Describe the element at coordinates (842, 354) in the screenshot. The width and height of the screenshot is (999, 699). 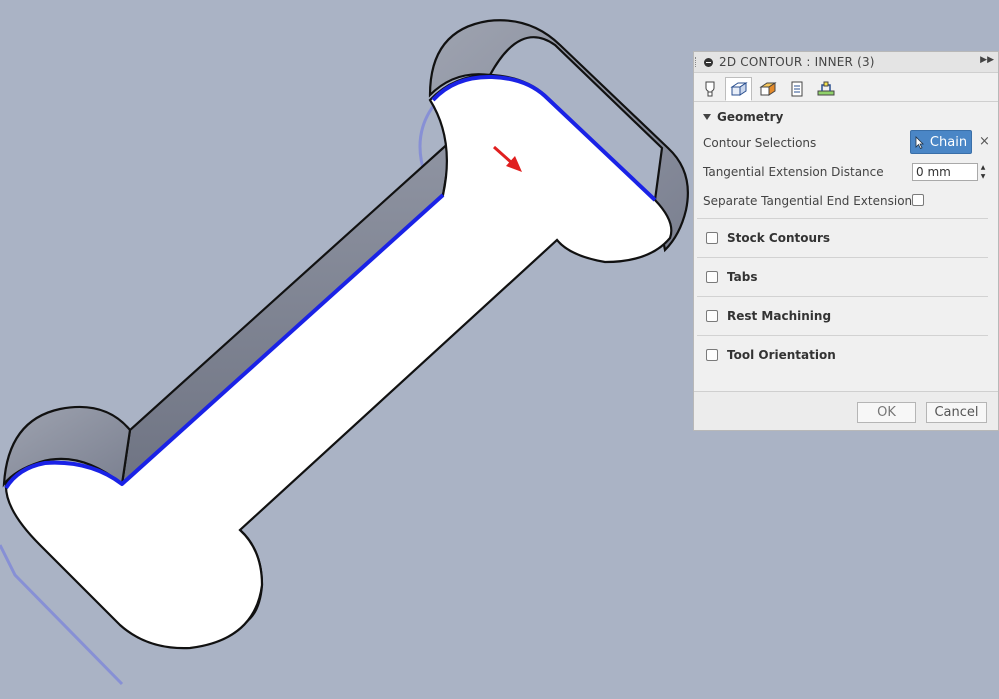
I see `group-tool-orientation: Tool Orientation` at that location.